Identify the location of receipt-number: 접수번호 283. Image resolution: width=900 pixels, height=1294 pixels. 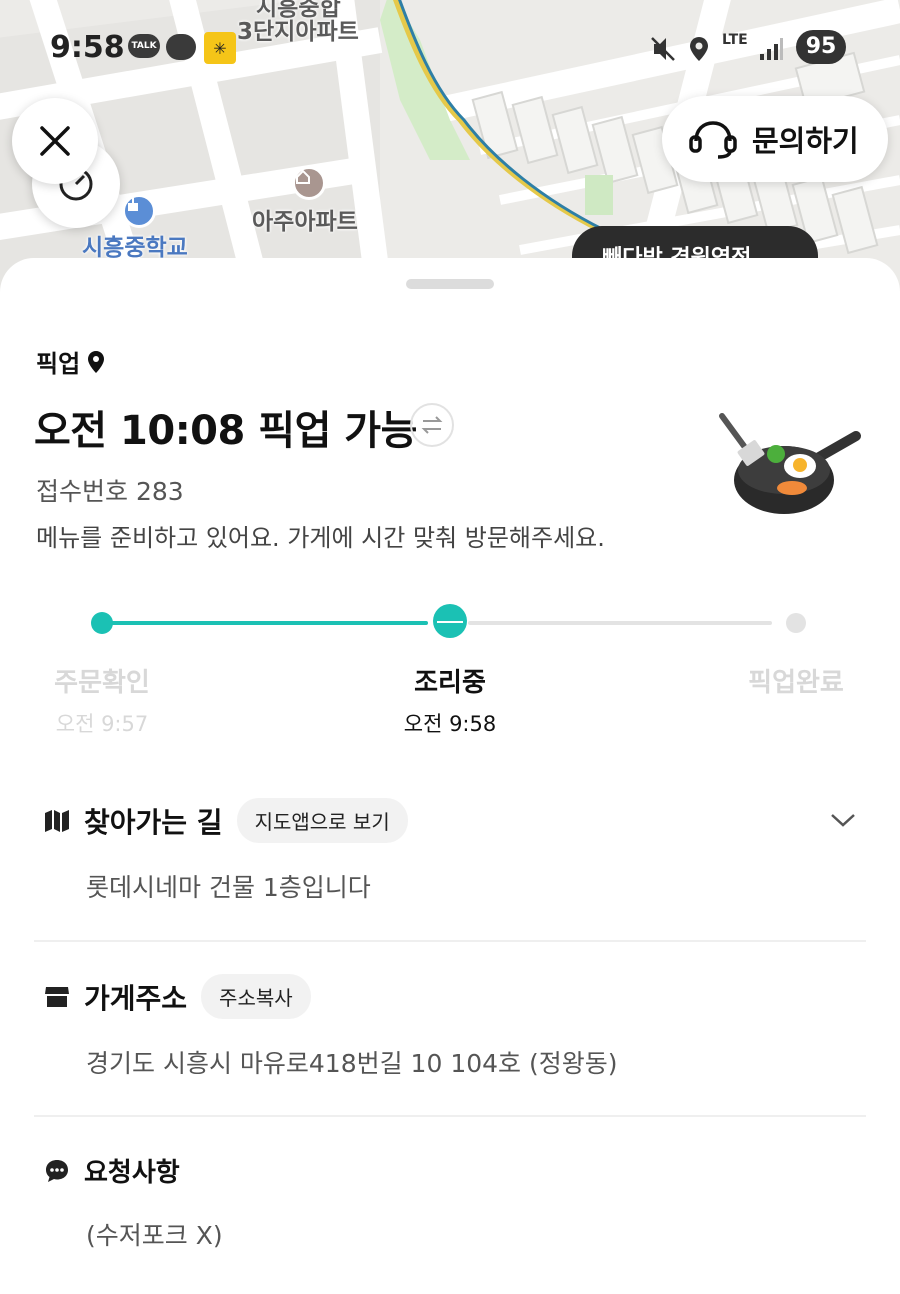
(110, 491).